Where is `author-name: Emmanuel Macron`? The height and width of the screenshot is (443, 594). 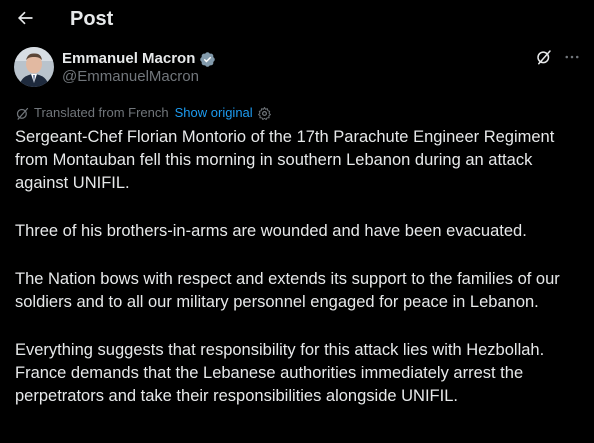 author-name: Emmanuel Macron is located at coordinates (139, 59).